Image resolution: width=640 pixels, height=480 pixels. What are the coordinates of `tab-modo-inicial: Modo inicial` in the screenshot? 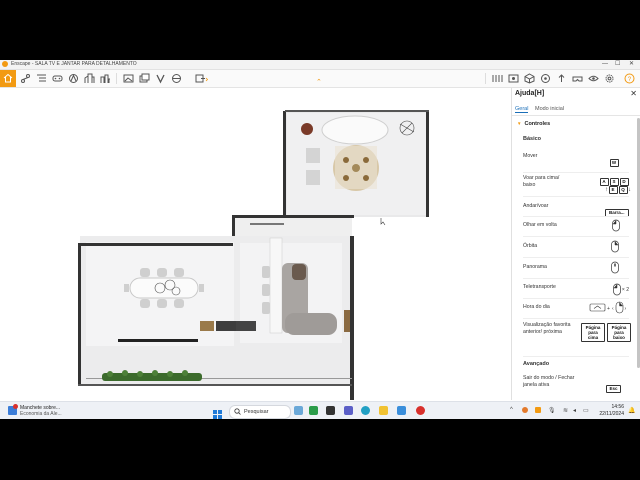 It's located at (549, 109).